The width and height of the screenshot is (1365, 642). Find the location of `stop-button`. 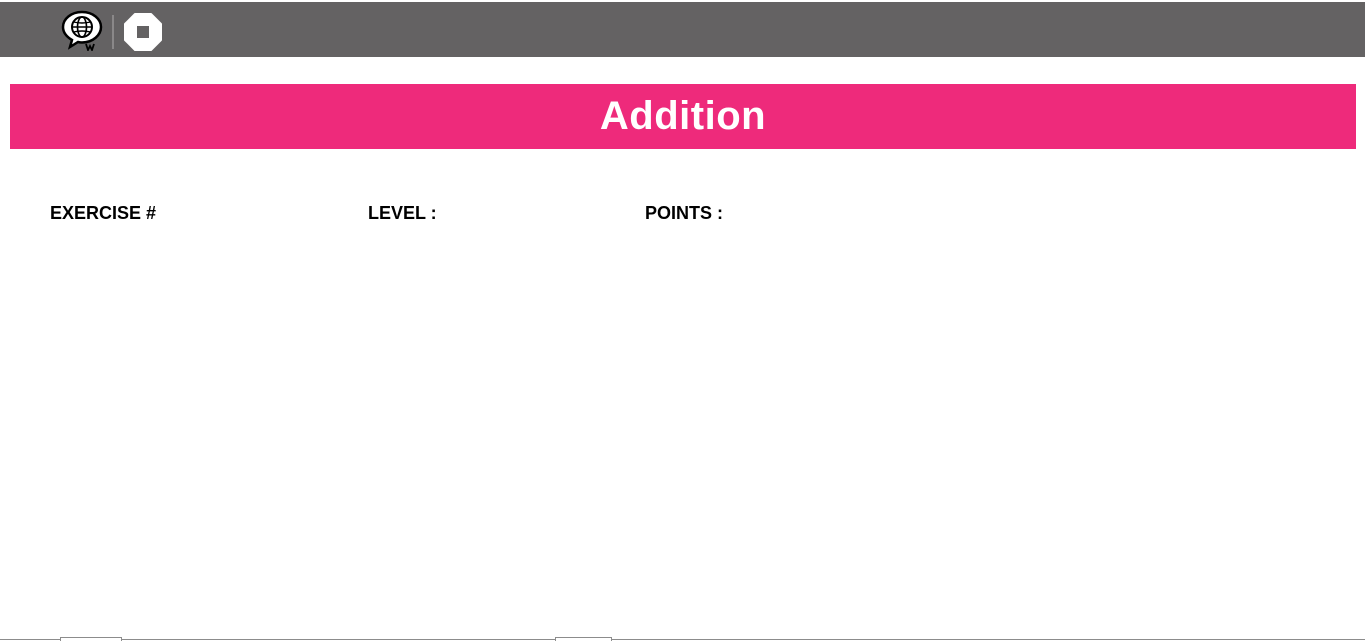

stop-button is located at coordinates (143, 32).